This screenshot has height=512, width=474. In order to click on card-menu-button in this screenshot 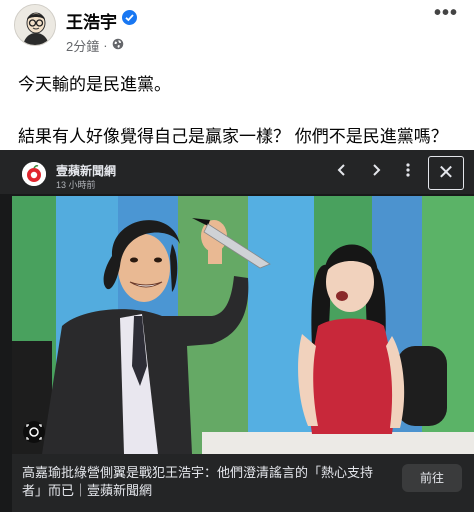, I will do `click(408, 172)`.